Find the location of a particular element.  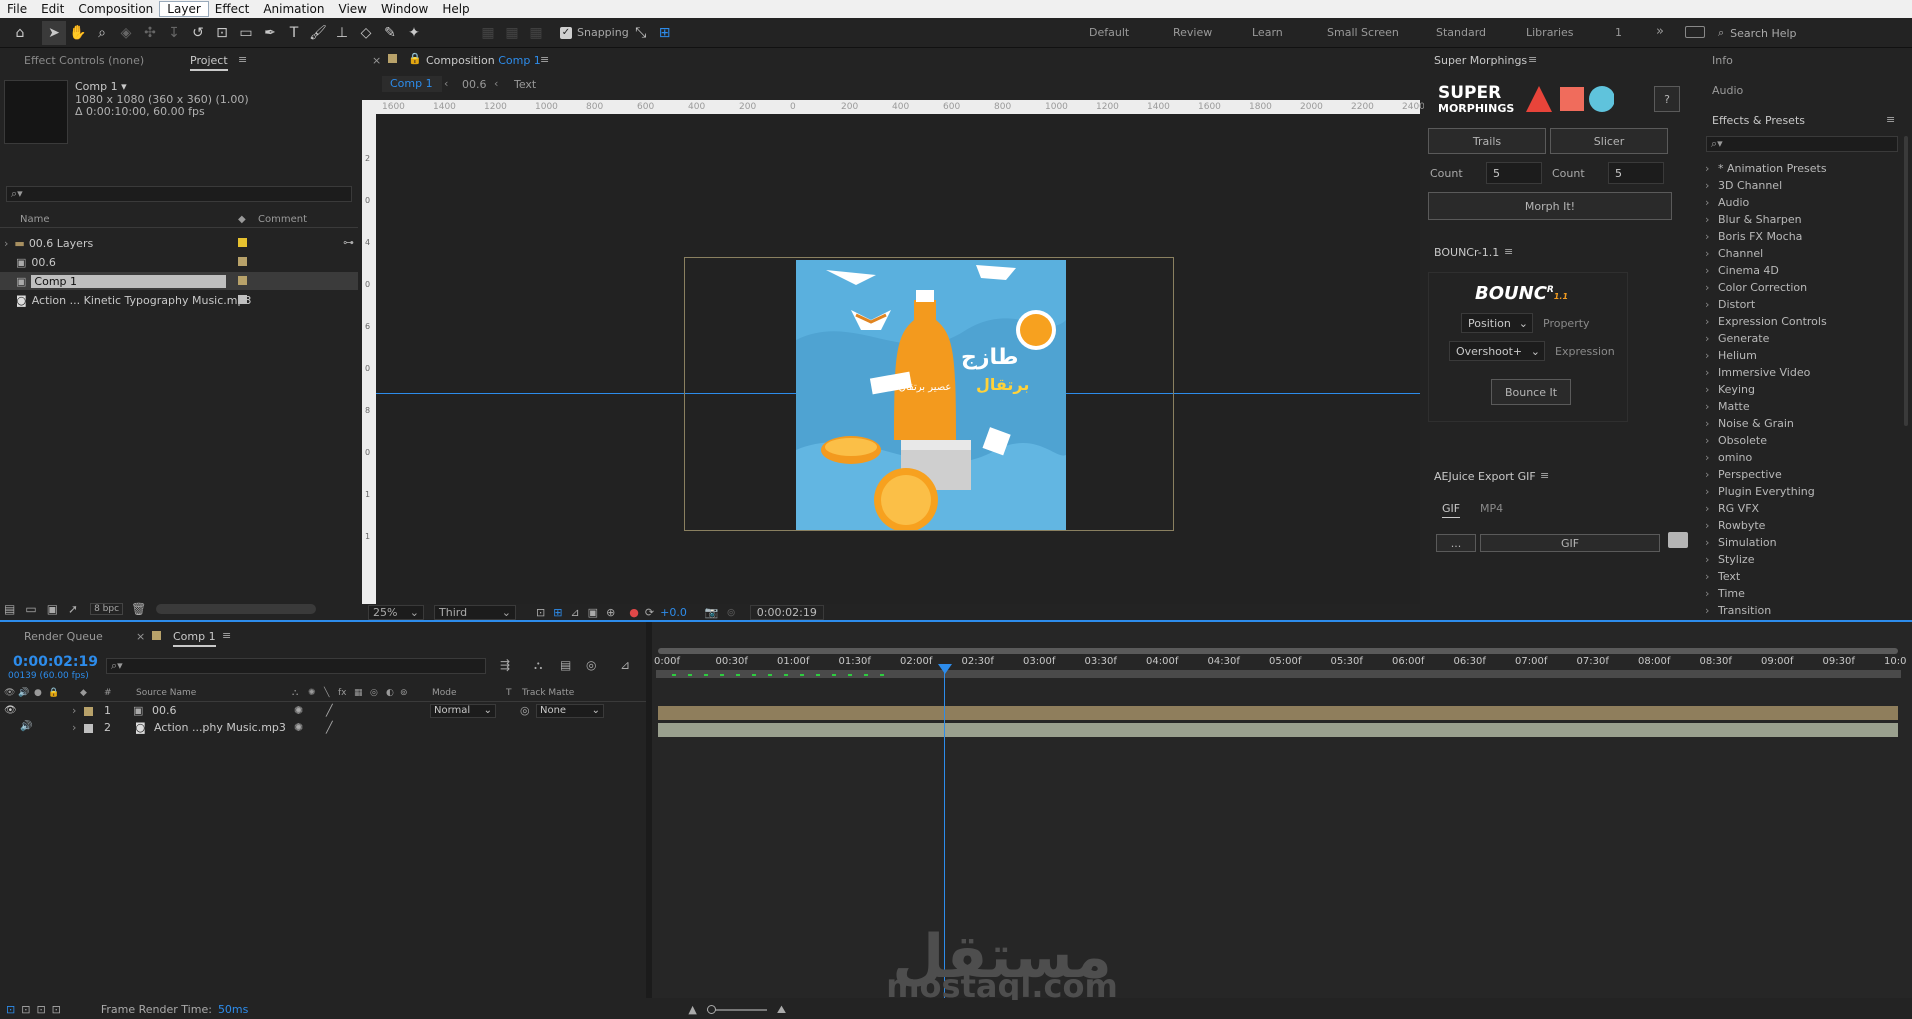

breadcrumb-comp1: Comp 1 is located at coordinates (412, 84).